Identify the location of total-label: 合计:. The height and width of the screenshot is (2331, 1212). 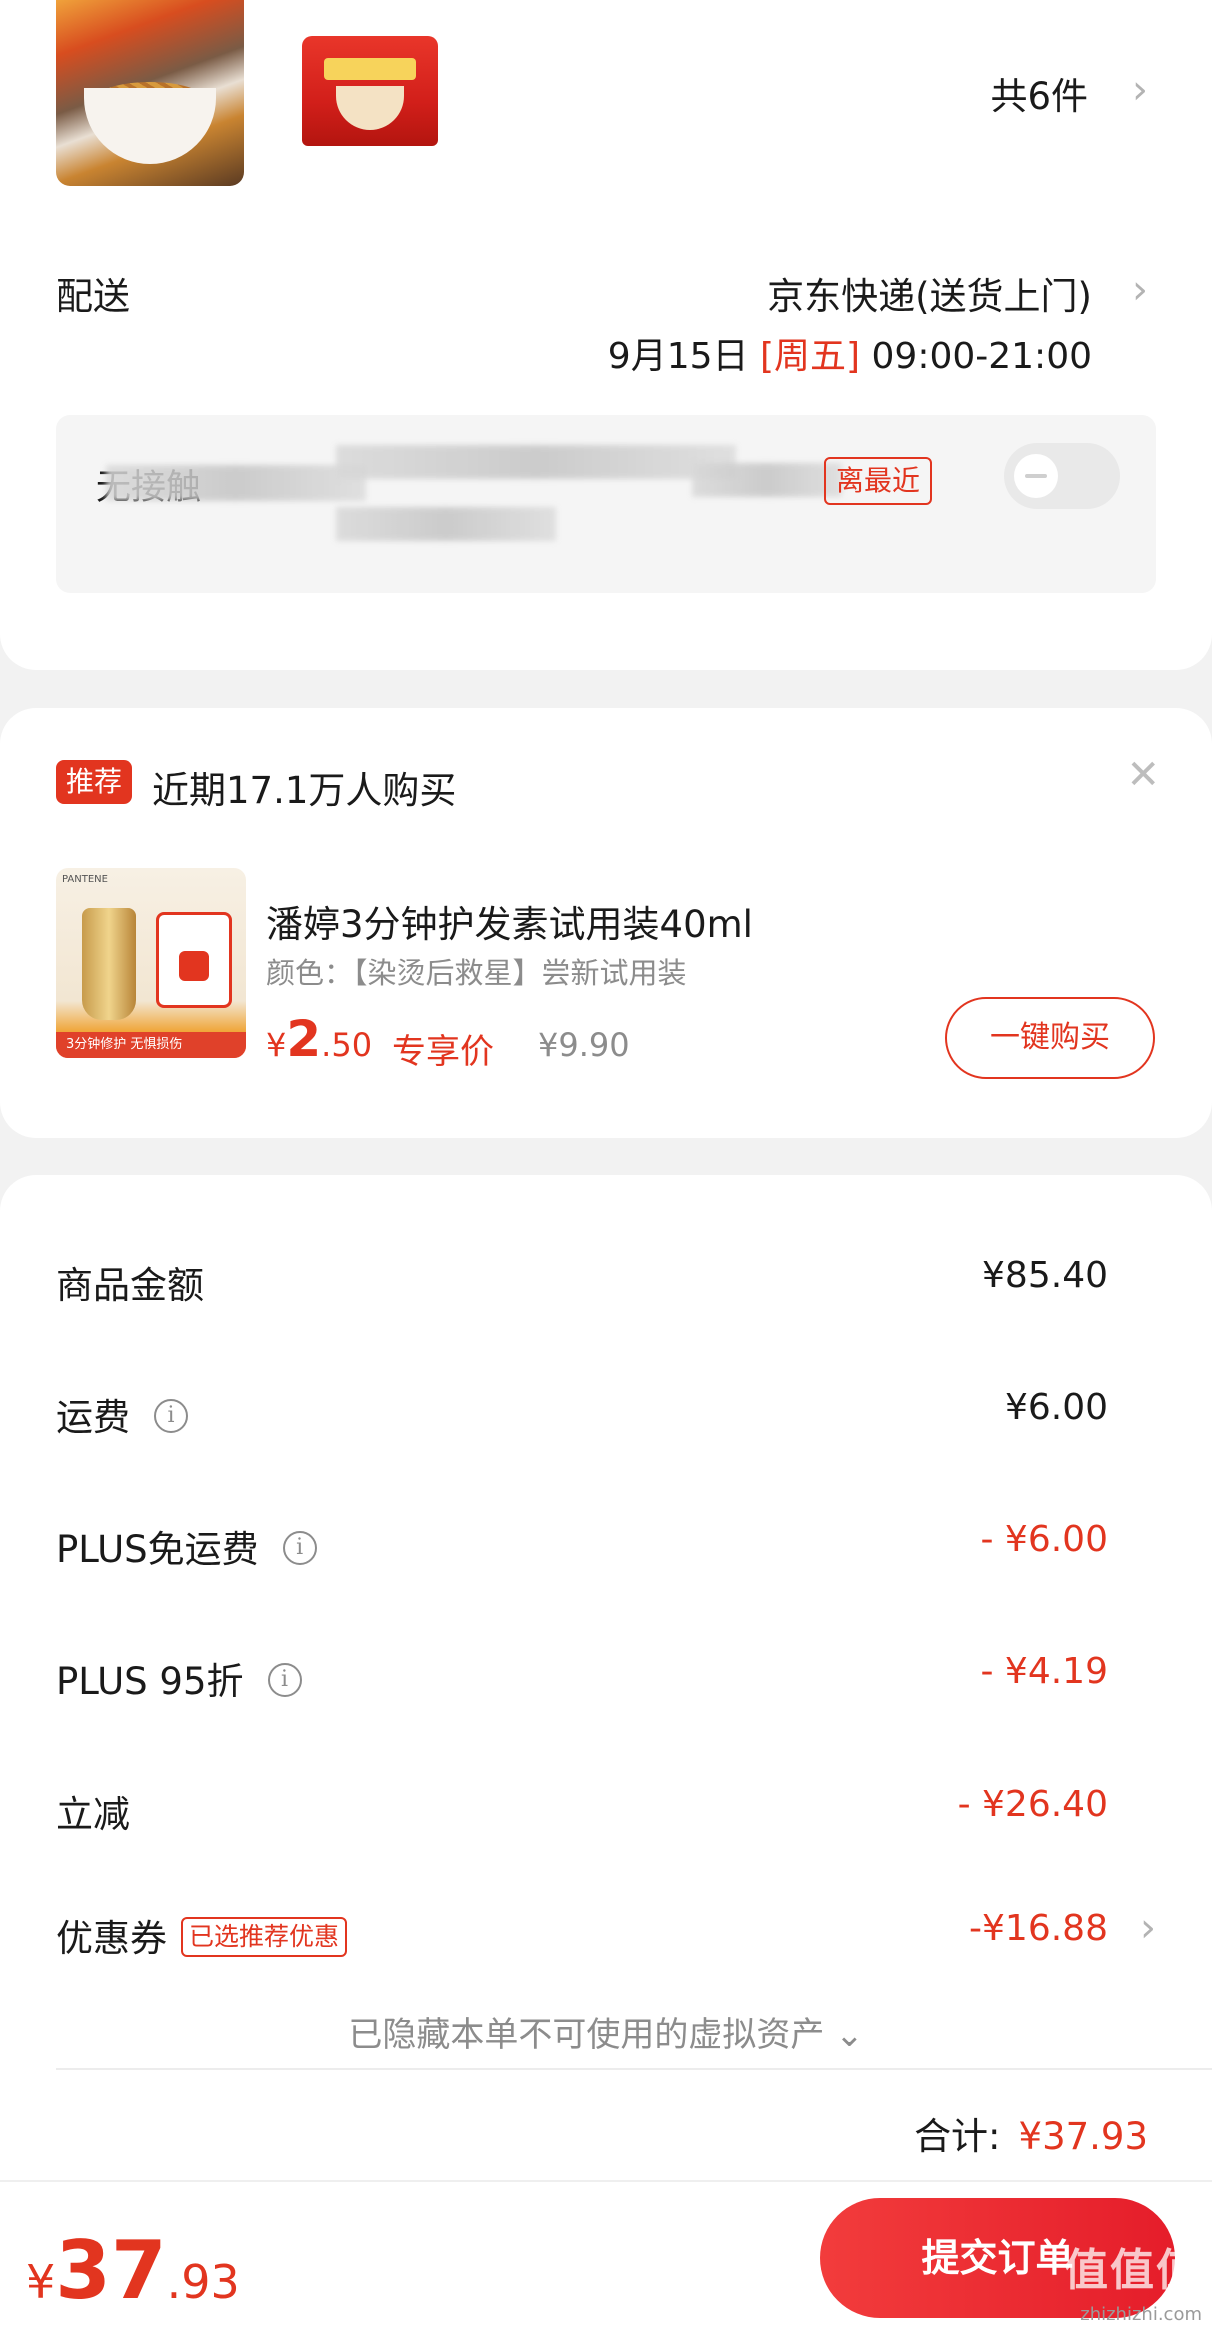
(957, 2136).